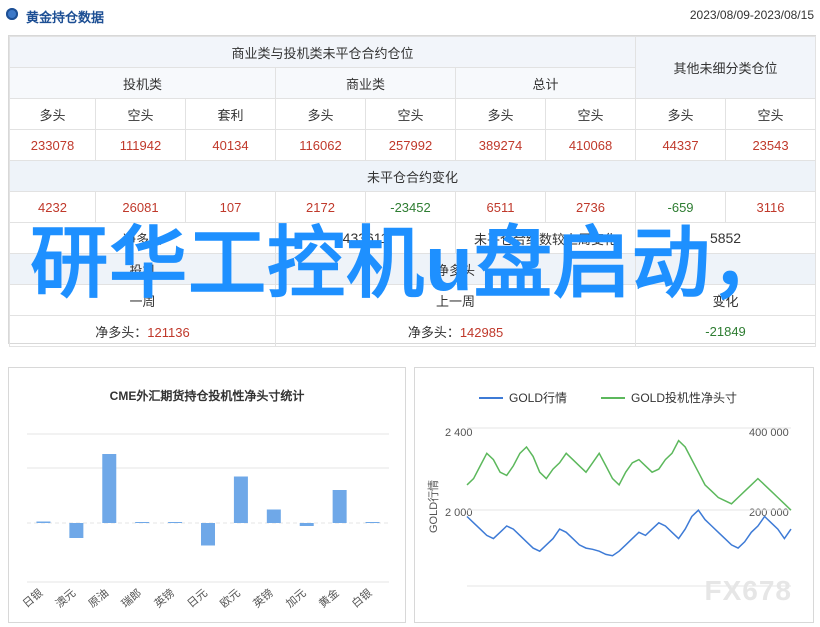 This screenshot has width=820, height=627. I want to click on other-title: 其他未细分类仓位, so click(726, 67).